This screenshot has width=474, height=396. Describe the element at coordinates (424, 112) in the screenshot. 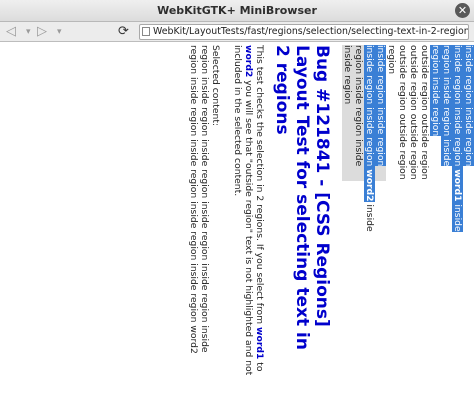

I see `outside-line1: outside region outside region` at that location.